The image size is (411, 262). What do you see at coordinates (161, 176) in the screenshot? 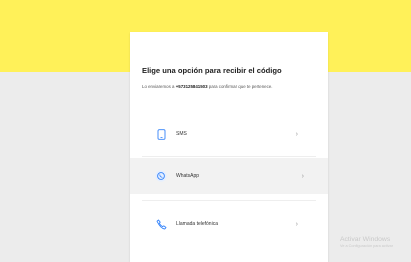
I see `whatsapp-icon` at bounding box center [161, 176].